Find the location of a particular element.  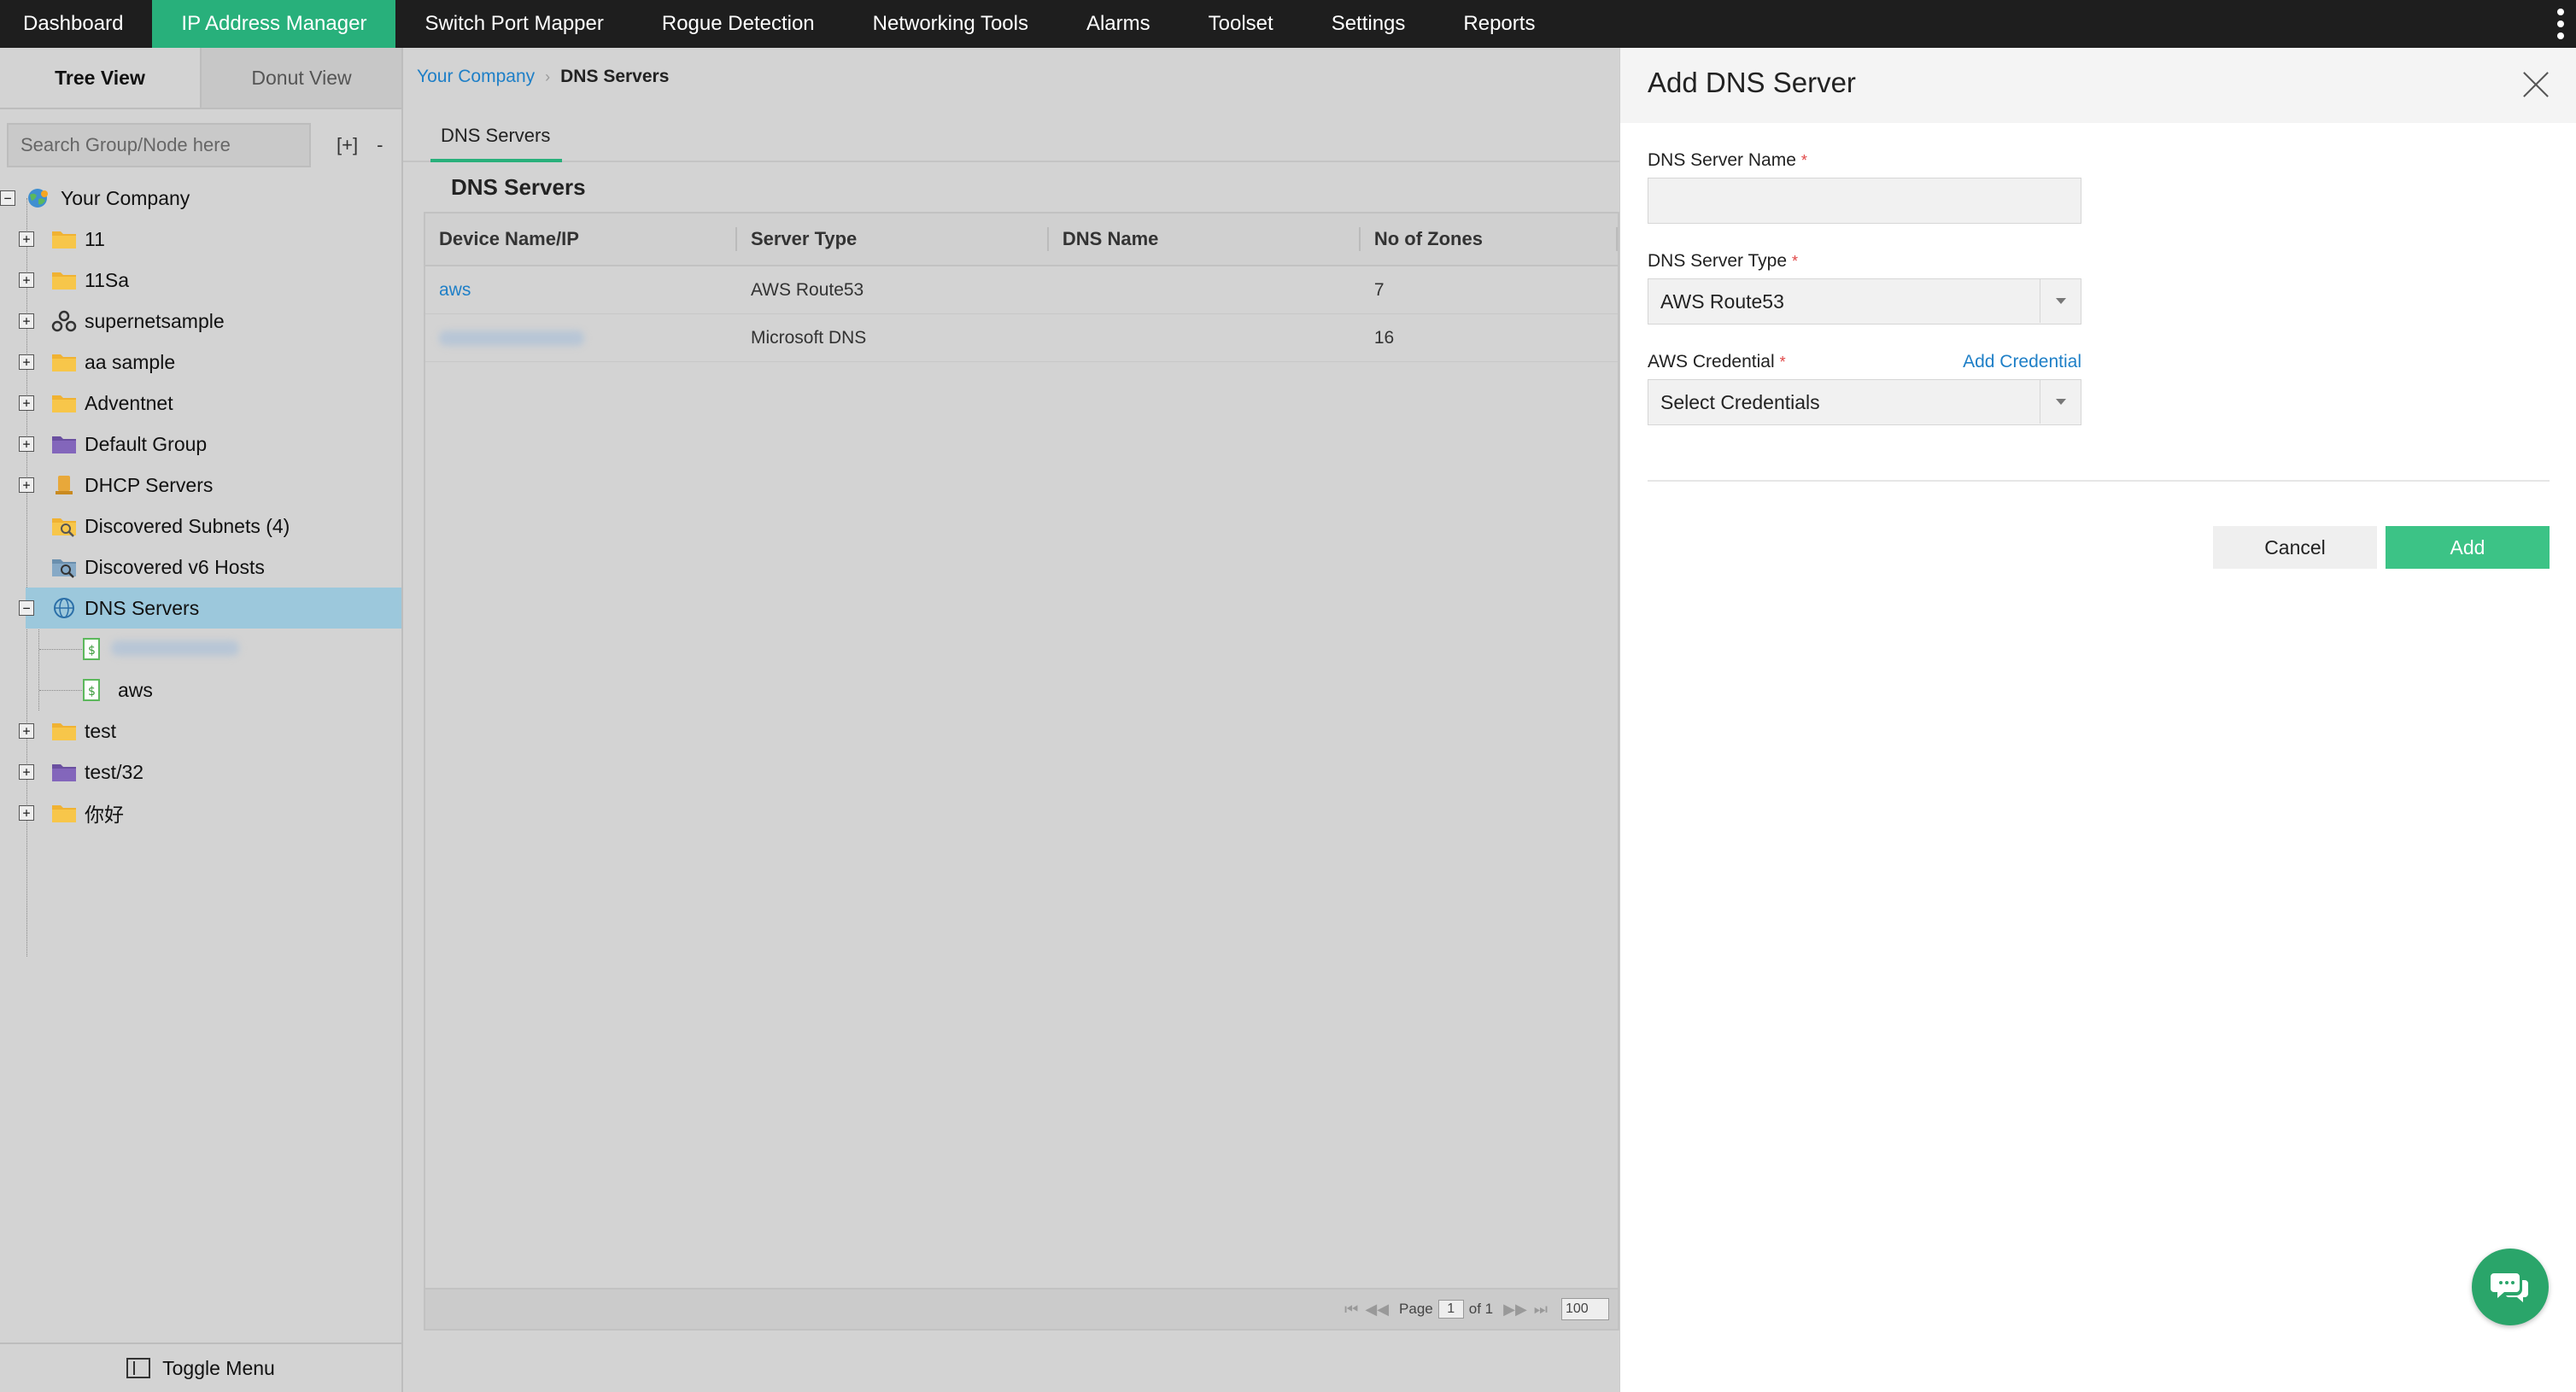

tree-node: + Default Group is located at coordinates (200, 444).